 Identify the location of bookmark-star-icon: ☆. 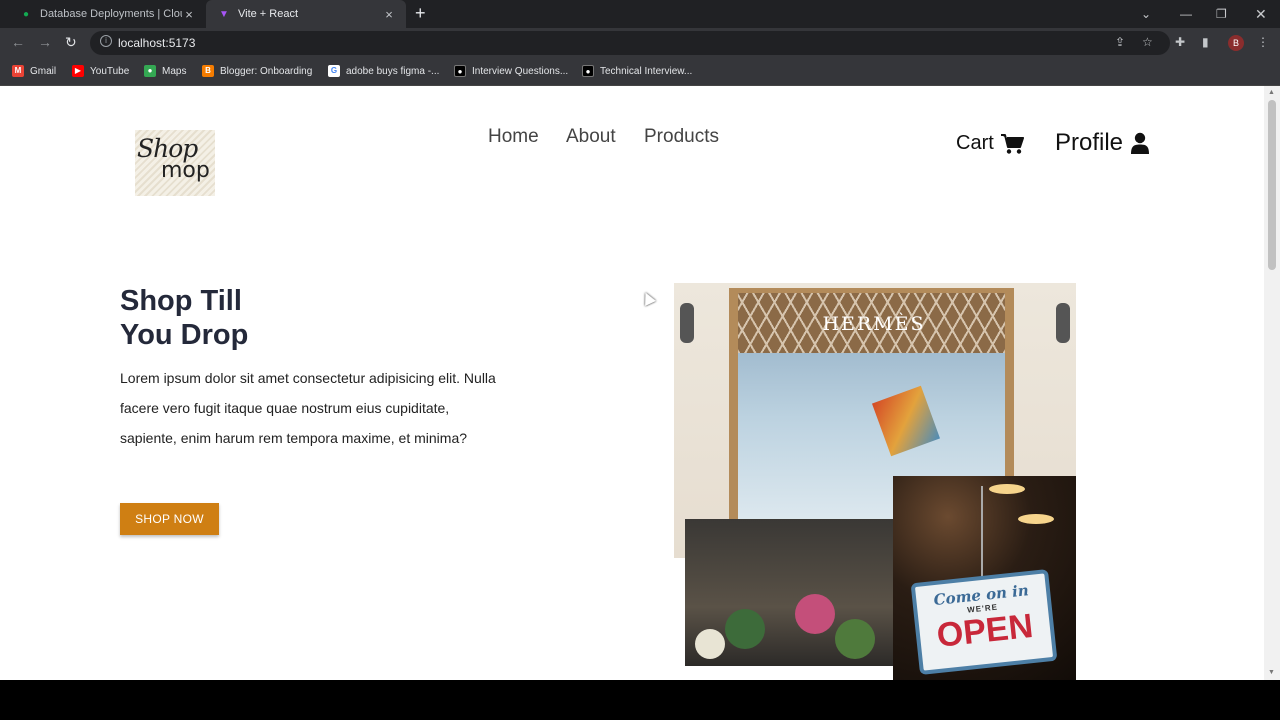
(1147, 42).